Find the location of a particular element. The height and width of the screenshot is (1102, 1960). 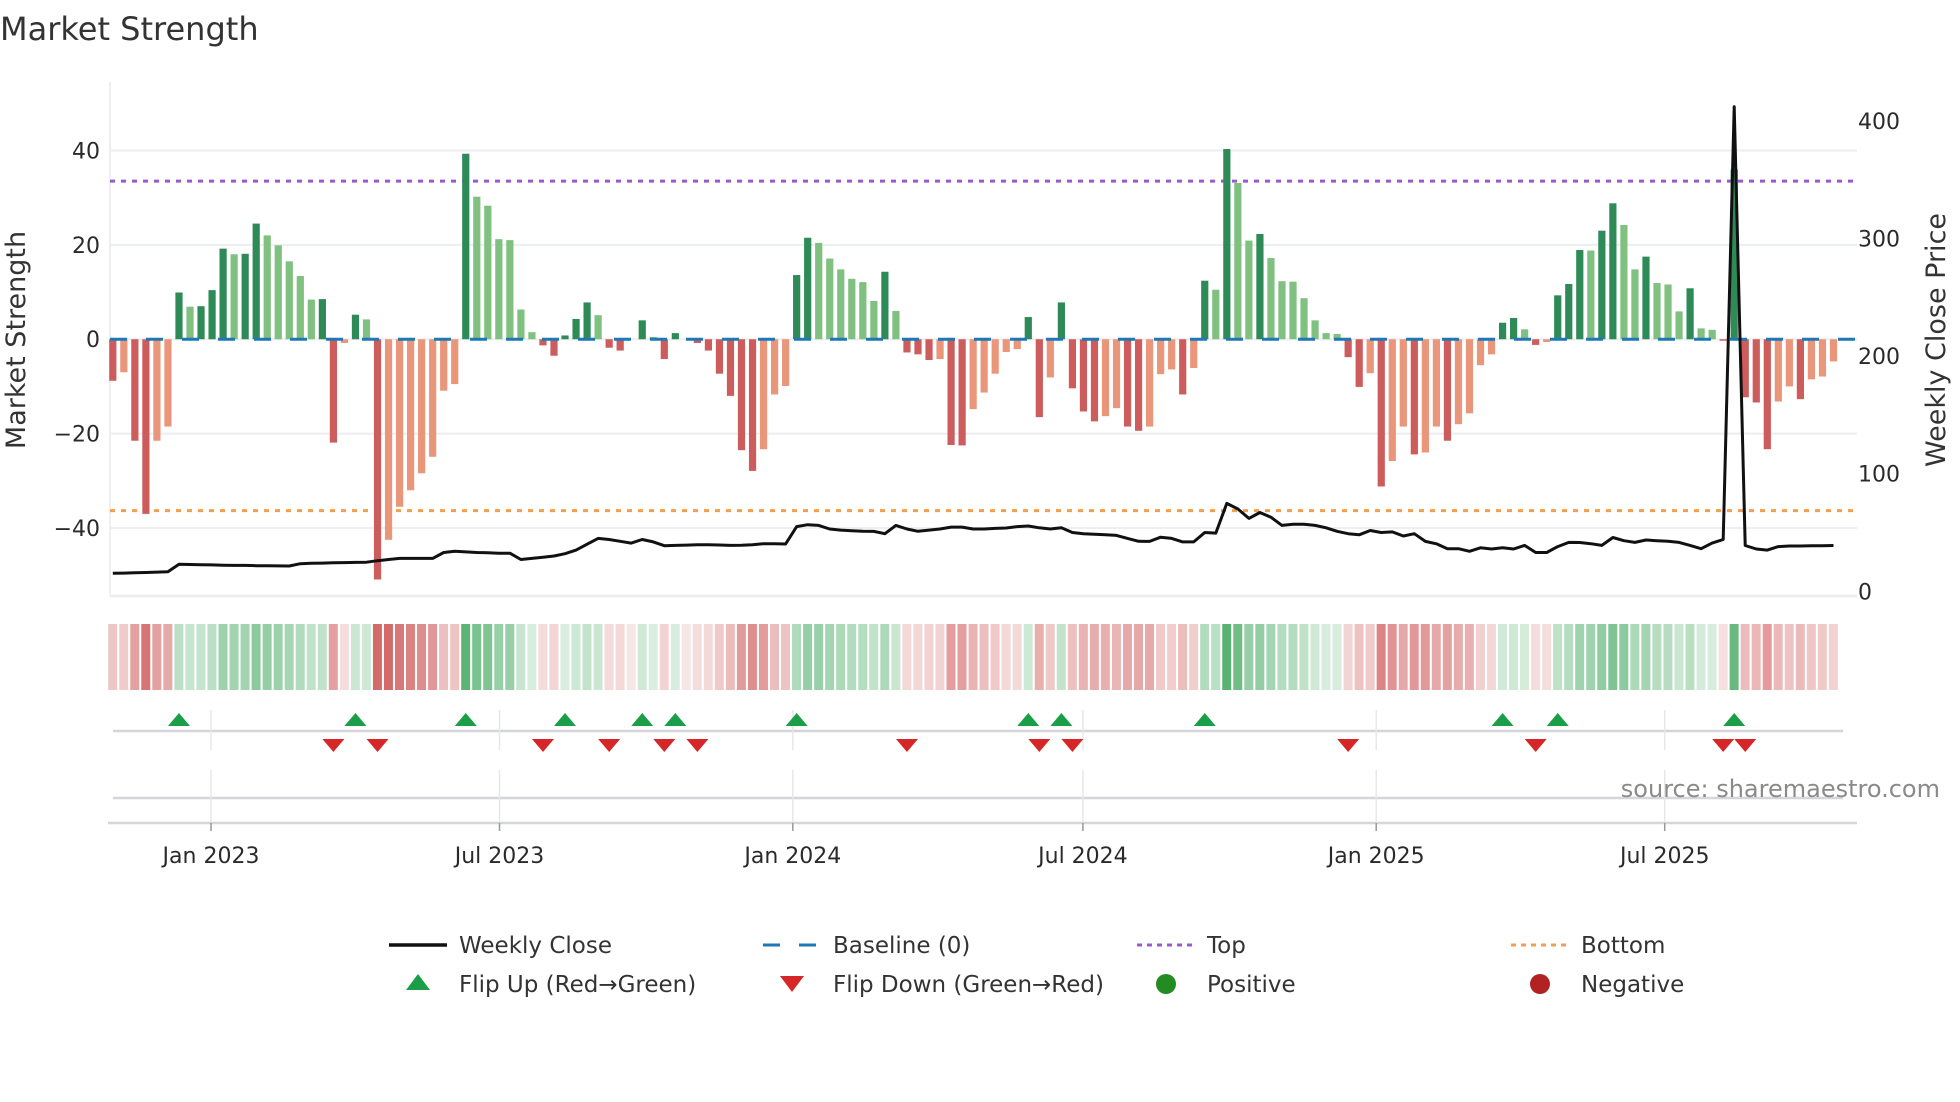

x-tick-label: Jul 2025 is located at coordinates (1664, 856).